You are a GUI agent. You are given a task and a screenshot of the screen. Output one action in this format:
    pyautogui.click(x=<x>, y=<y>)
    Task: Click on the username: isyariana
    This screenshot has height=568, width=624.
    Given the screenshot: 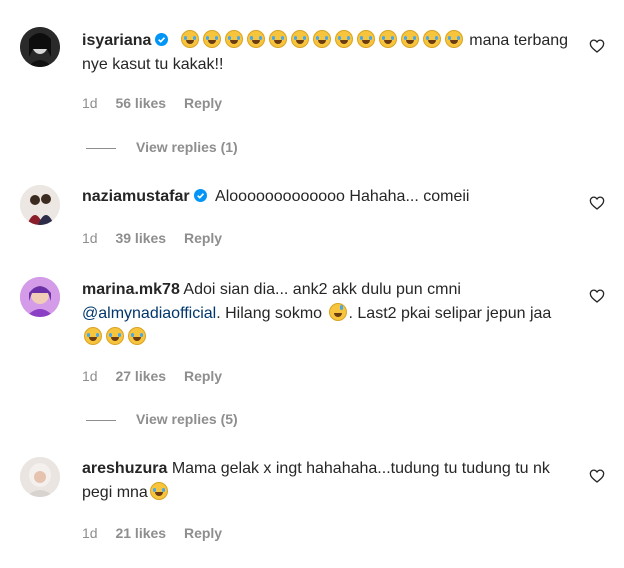 What is the action you would take?
    pyautogui.click(x=116, y=40)
    